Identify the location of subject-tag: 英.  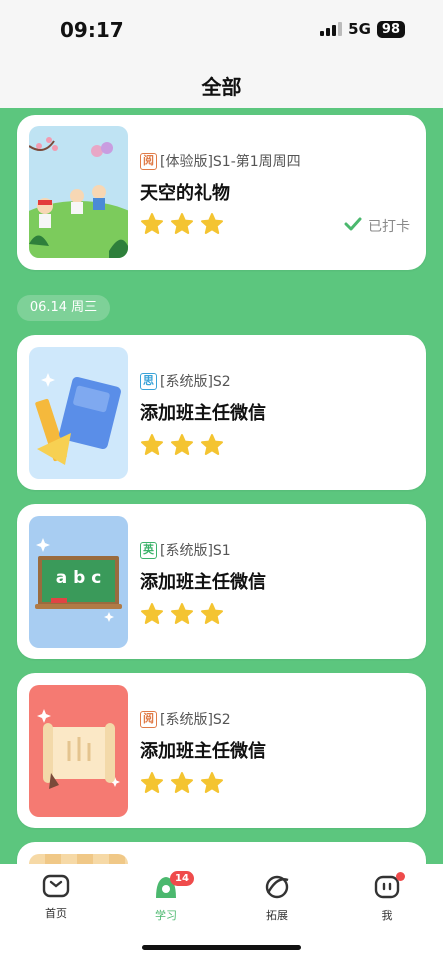
(148, 550).